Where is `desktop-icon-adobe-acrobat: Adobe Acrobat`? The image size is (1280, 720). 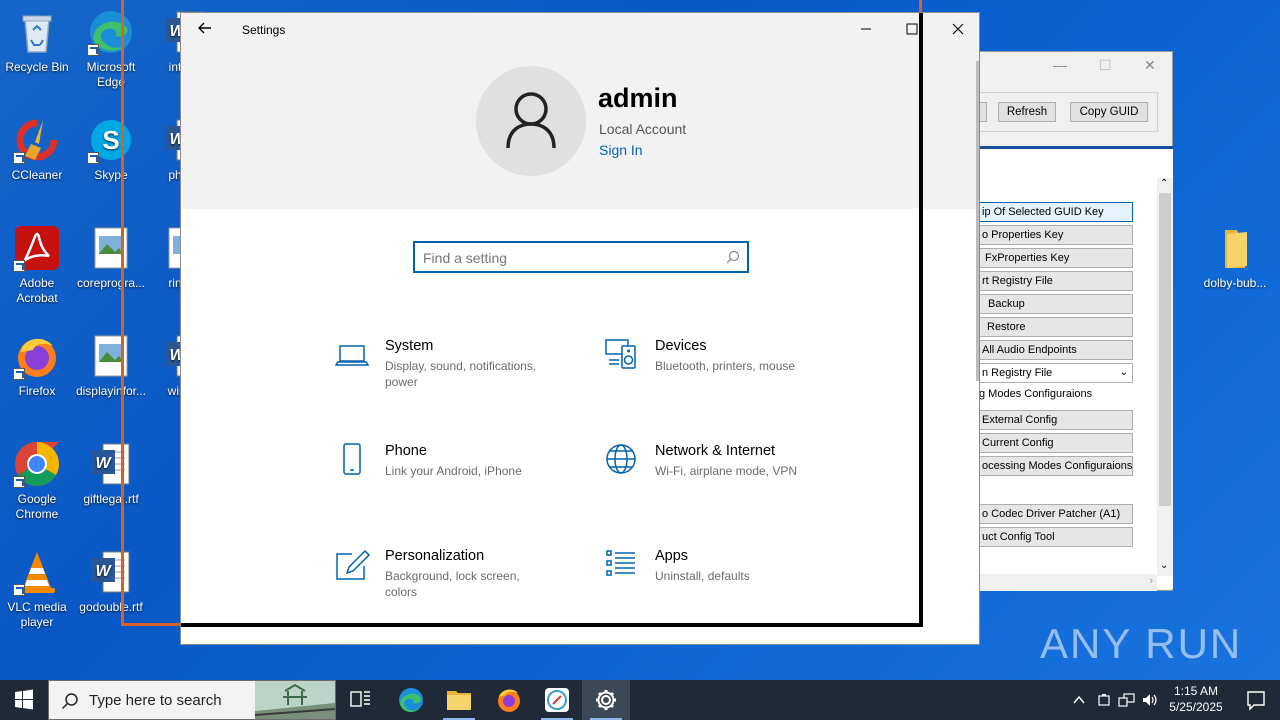
desktop-icon-adobe-acrobat: Adobe Acrobat is located at coordinates (37, 265).